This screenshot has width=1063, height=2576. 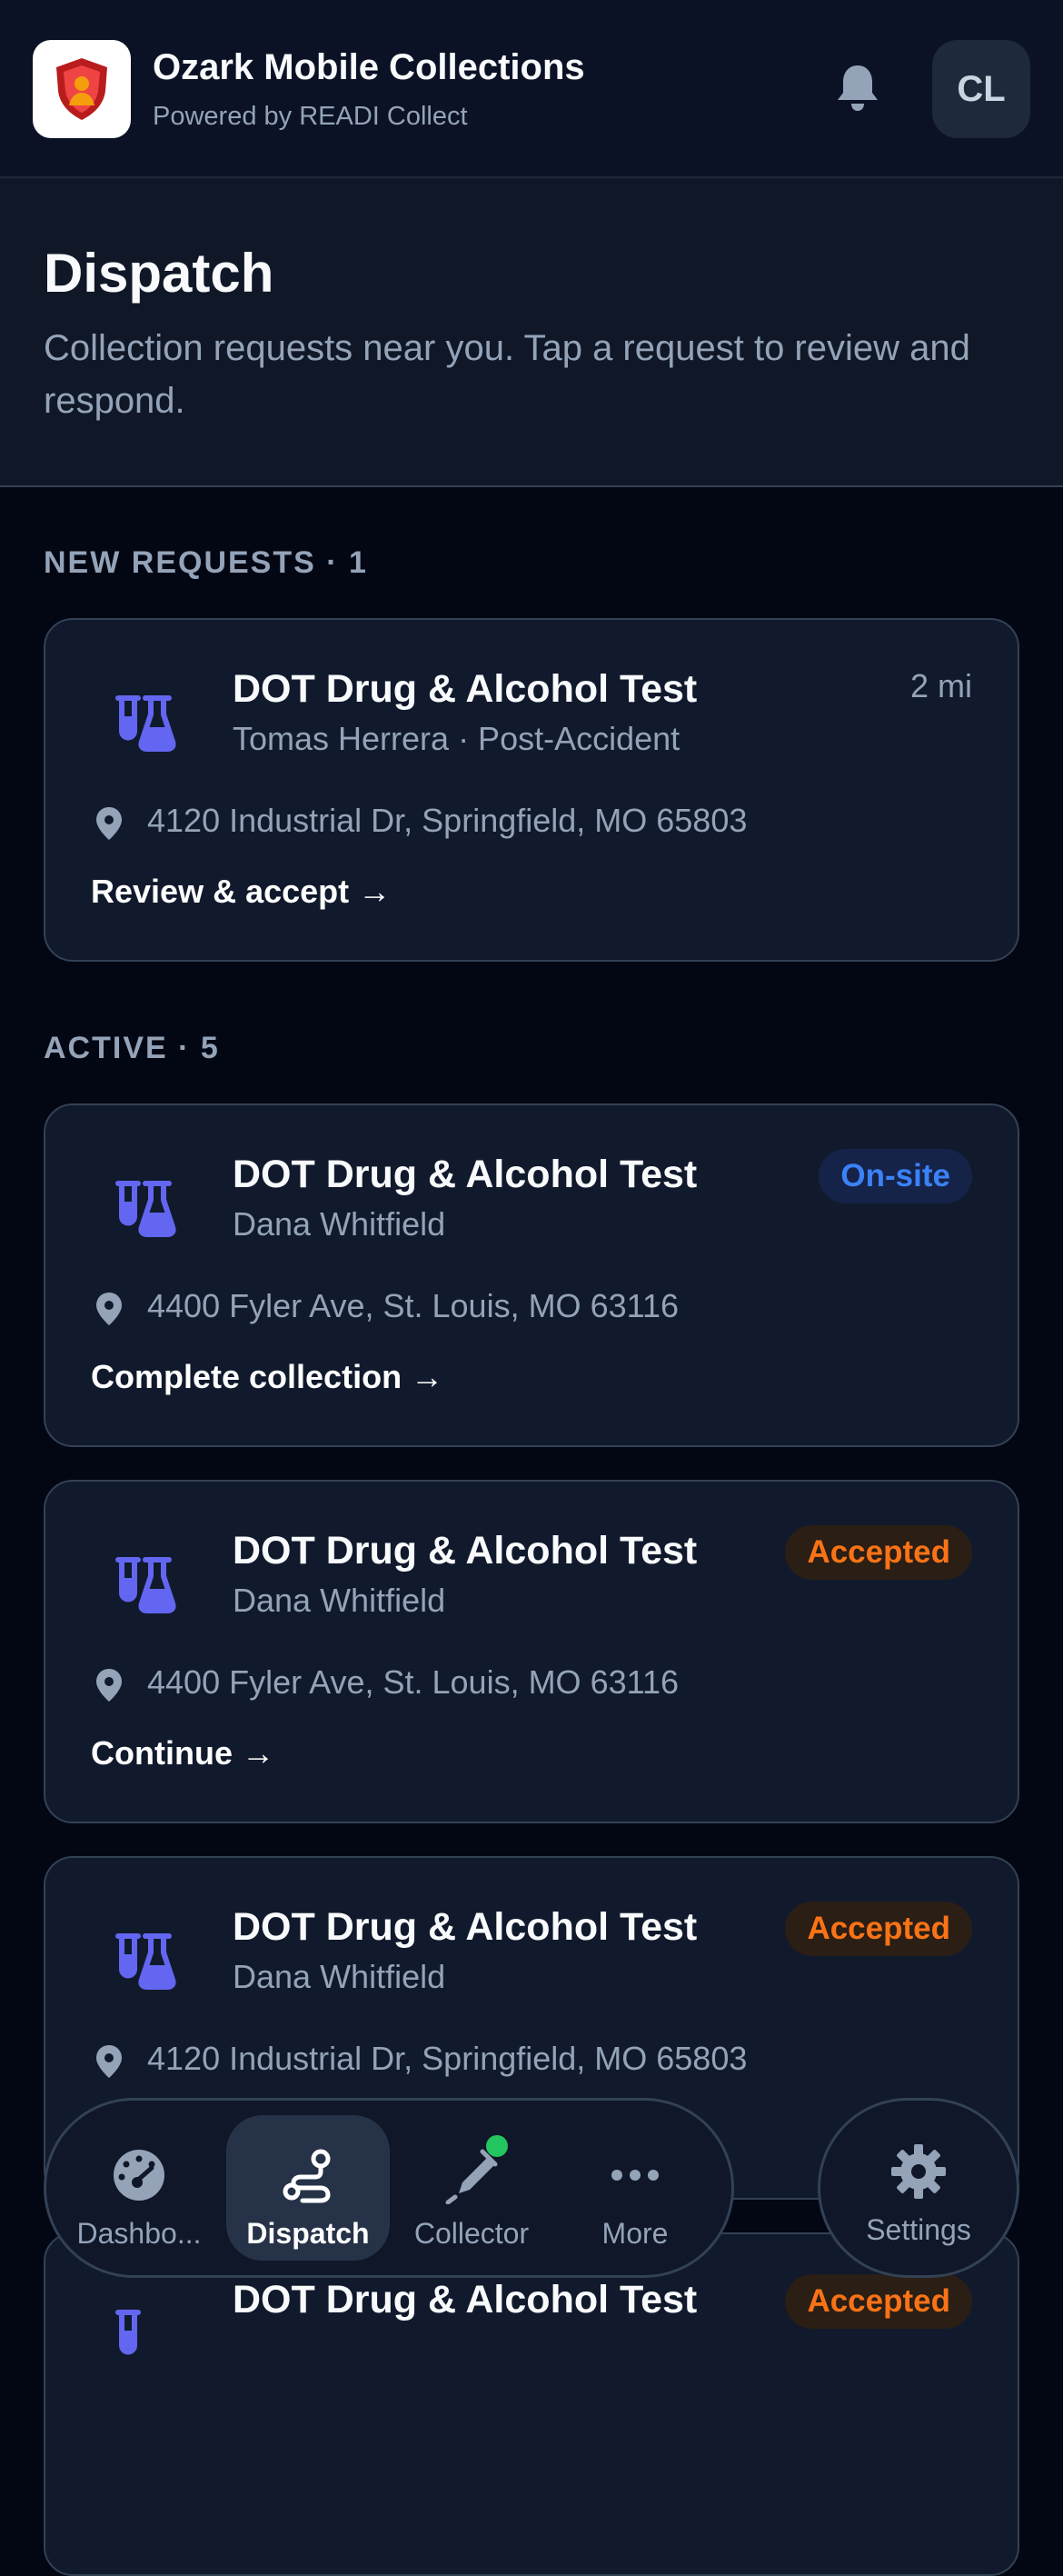 I want to click on request-distance: 2 mi, so click(x=940, y=685).